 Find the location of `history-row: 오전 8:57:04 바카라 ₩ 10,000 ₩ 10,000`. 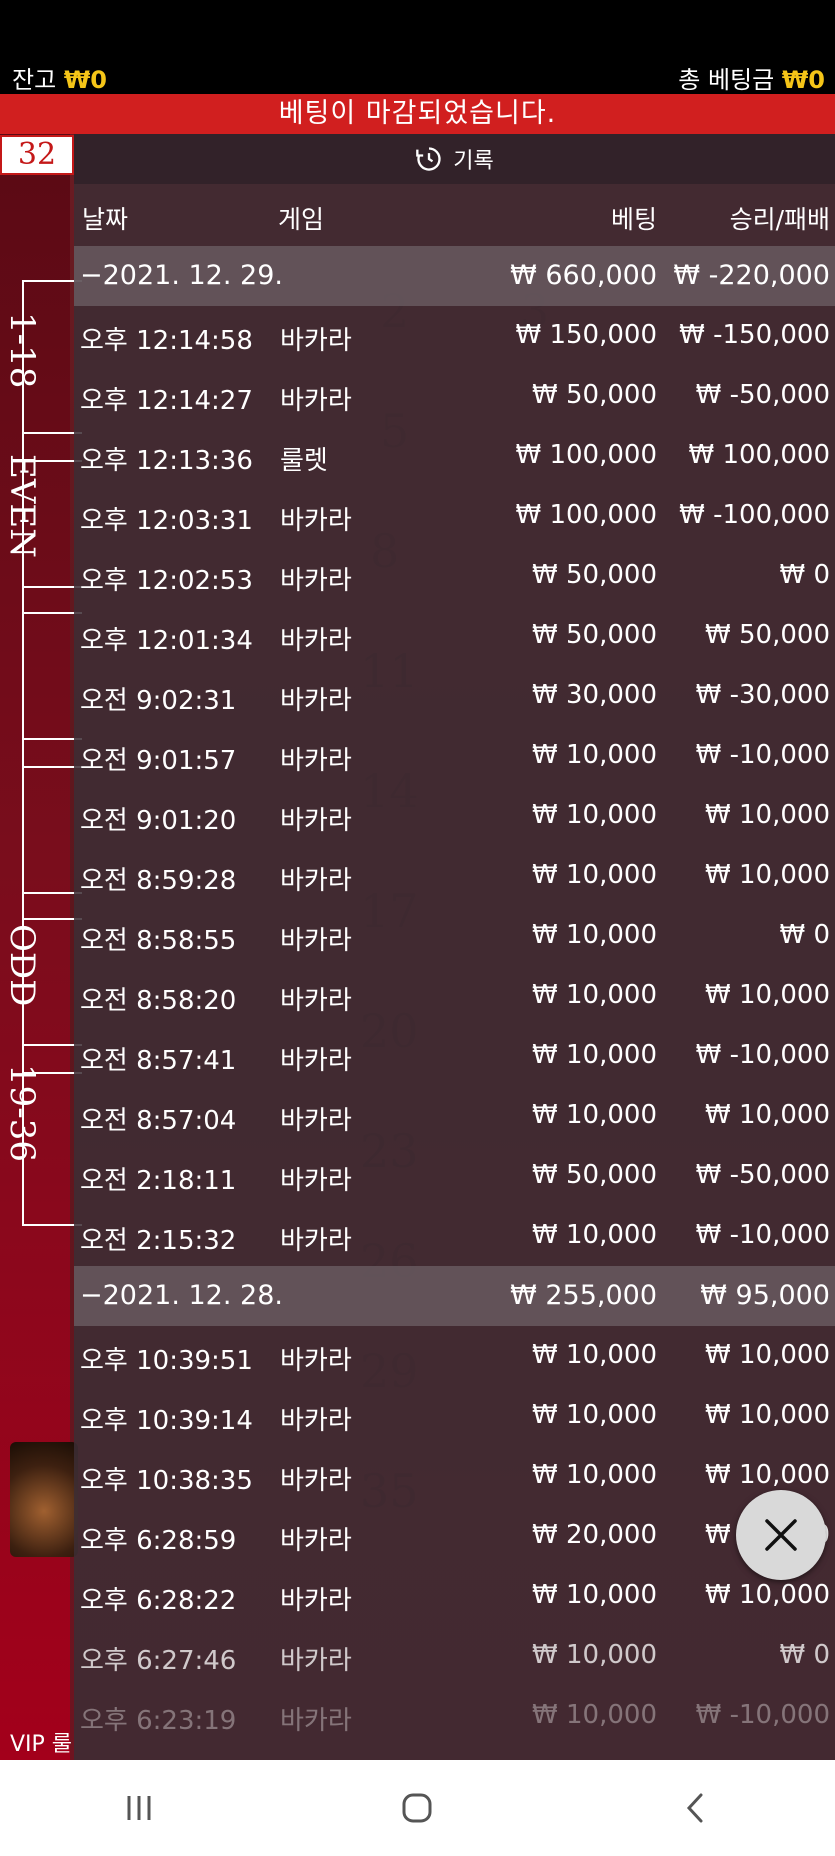

history-row: 오전 8:57:04 바카라 ₩ 10,000 ₩ 10,000 is located at coordinates (454, 1116).